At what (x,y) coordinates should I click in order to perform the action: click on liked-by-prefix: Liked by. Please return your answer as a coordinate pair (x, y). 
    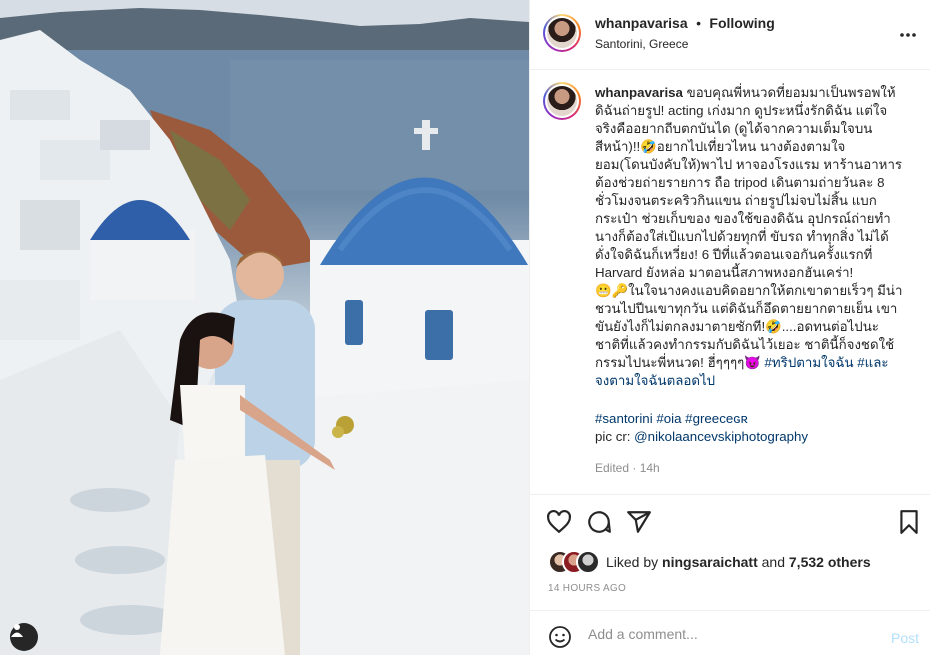
    Looking at the image, I should click on (634, 562).